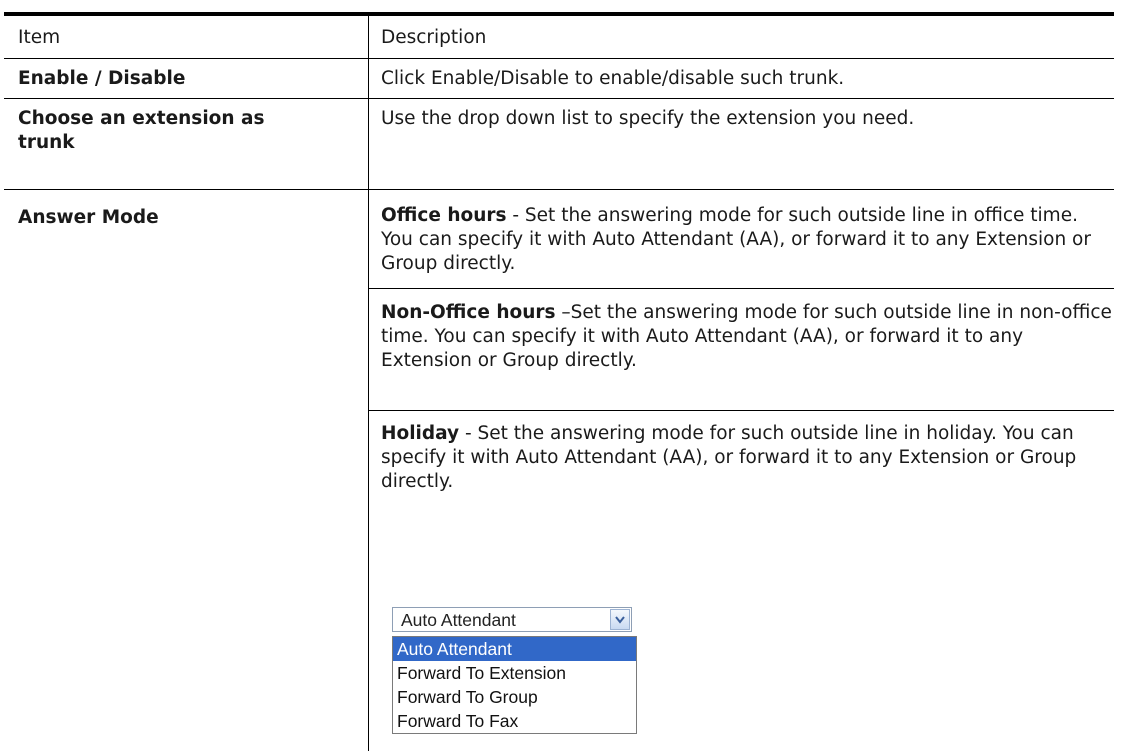  What do you see at coordinates (141, 130) in the screenshot?
I see `row-item: Choose an extension as trunk` at bounding box center [141, 130].